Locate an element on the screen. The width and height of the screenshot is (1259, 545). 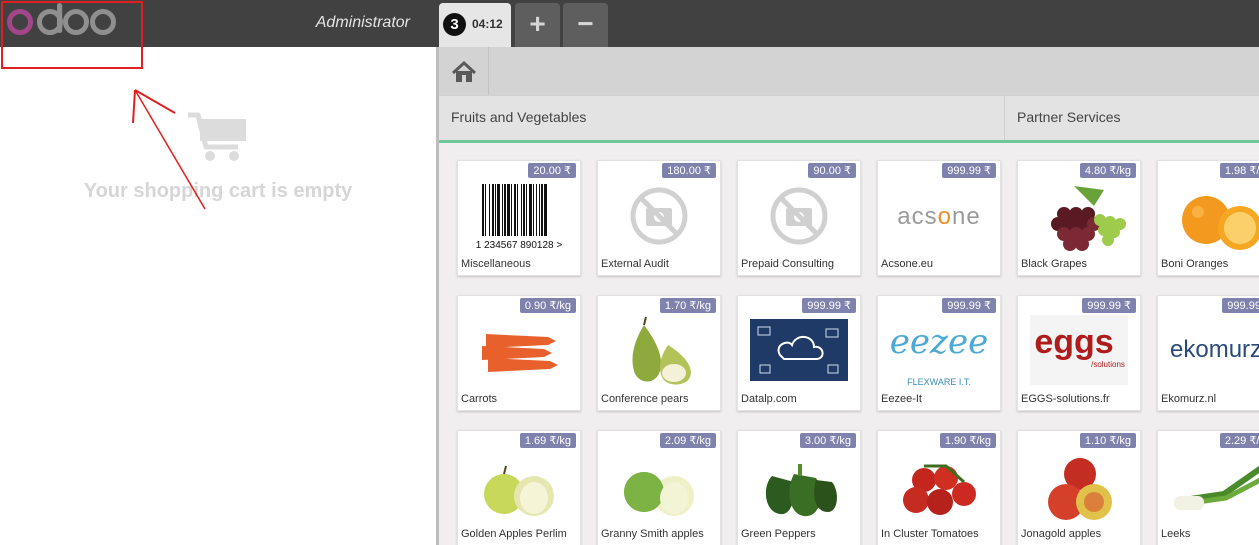
add-order-button: + is located at coordinates (537, 25).